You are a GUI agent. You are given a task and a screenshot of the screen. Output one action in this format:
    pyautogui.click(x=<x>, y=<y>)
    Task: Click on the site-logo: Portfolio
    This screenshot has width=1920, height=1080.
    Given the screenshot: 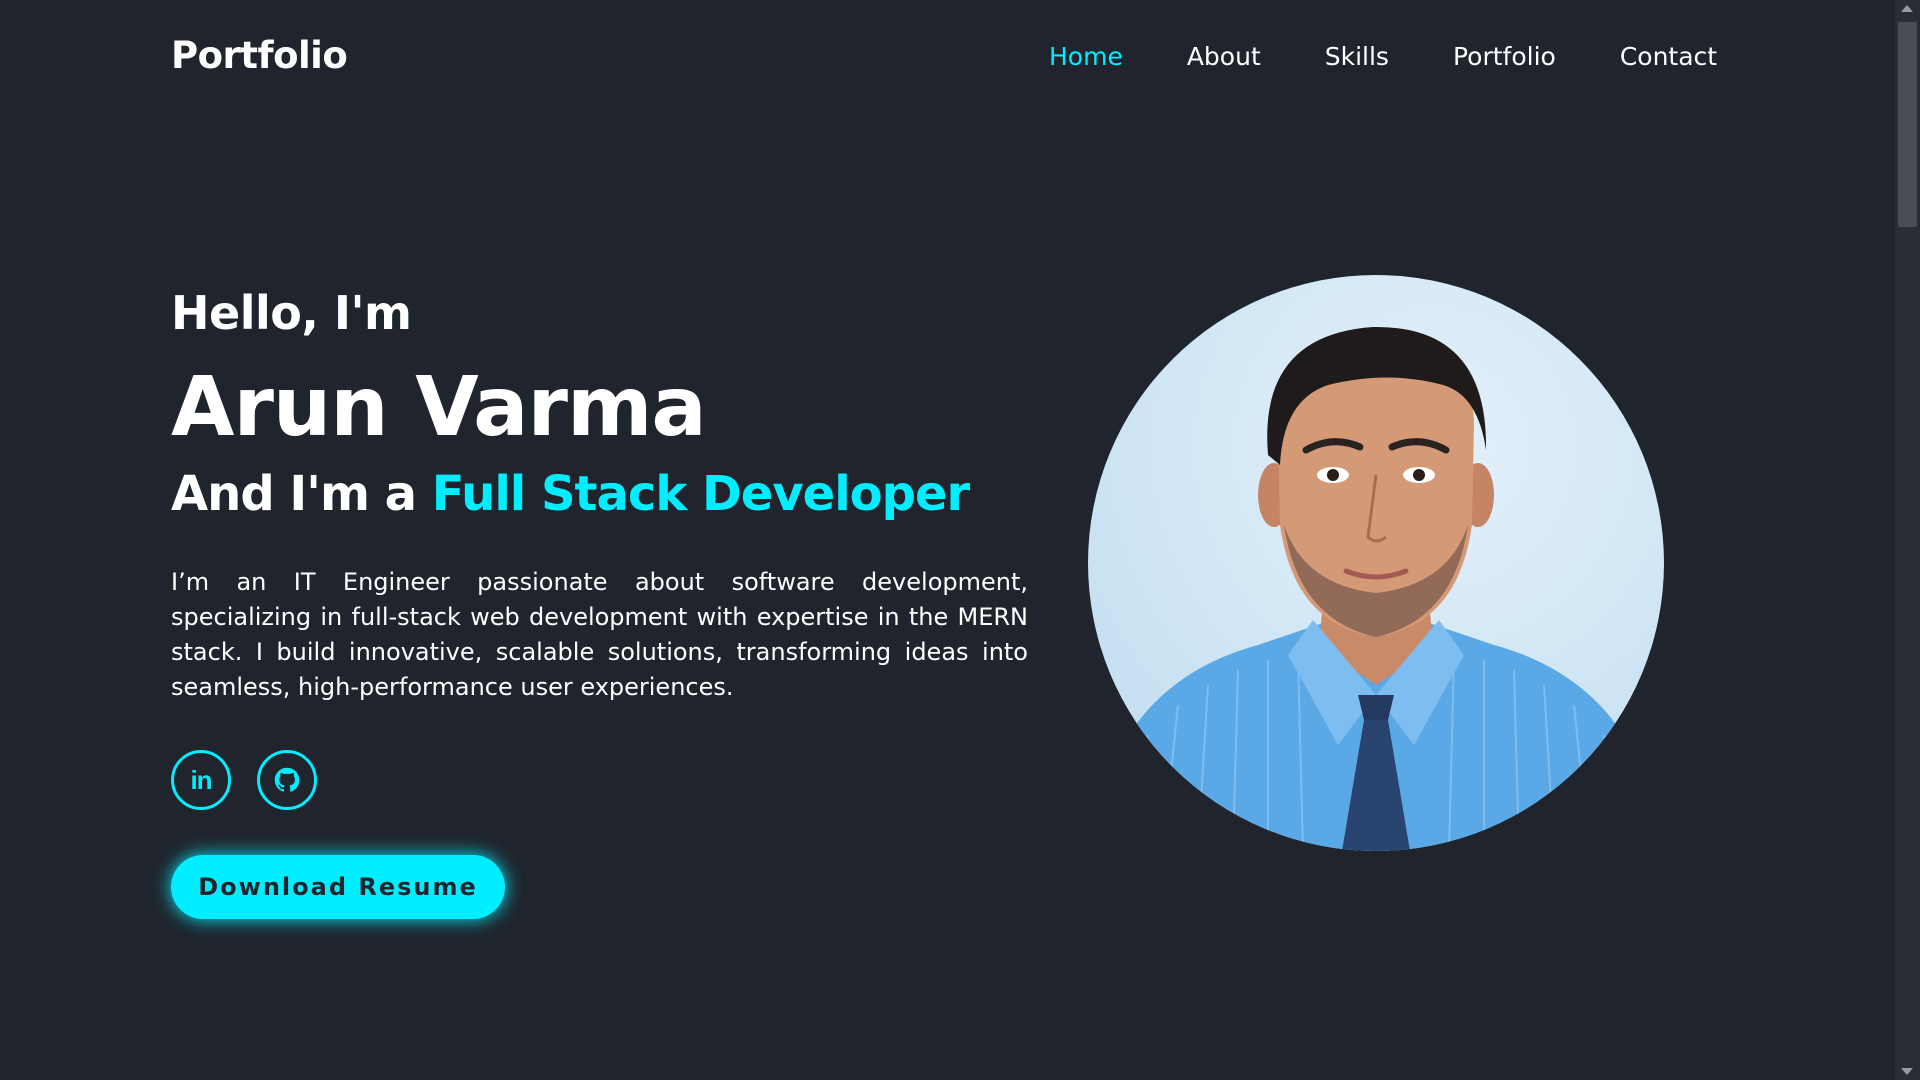 What is the action you would take?
    pyautogui.click(x=259, y=55)
    